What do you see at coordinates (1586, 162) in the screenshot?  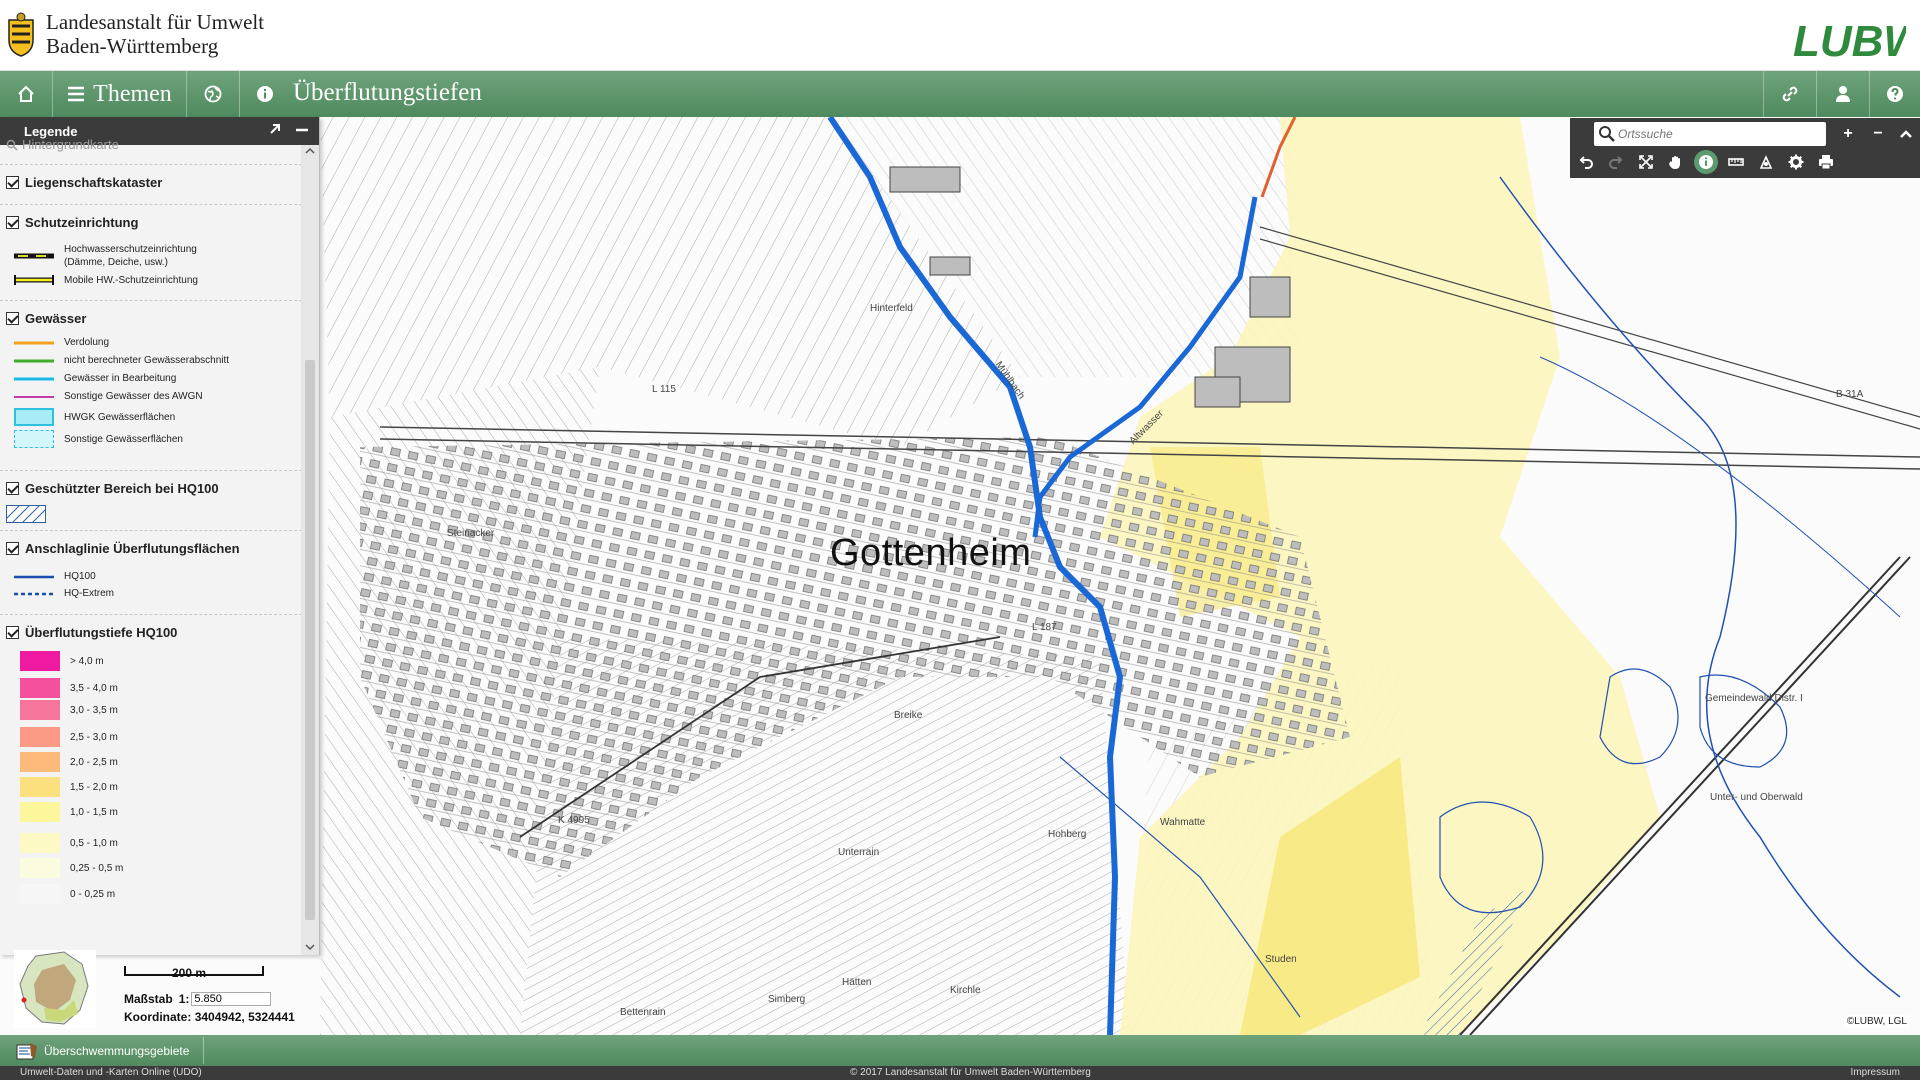 I see `undo-button` at bounding box center [1586, 162].